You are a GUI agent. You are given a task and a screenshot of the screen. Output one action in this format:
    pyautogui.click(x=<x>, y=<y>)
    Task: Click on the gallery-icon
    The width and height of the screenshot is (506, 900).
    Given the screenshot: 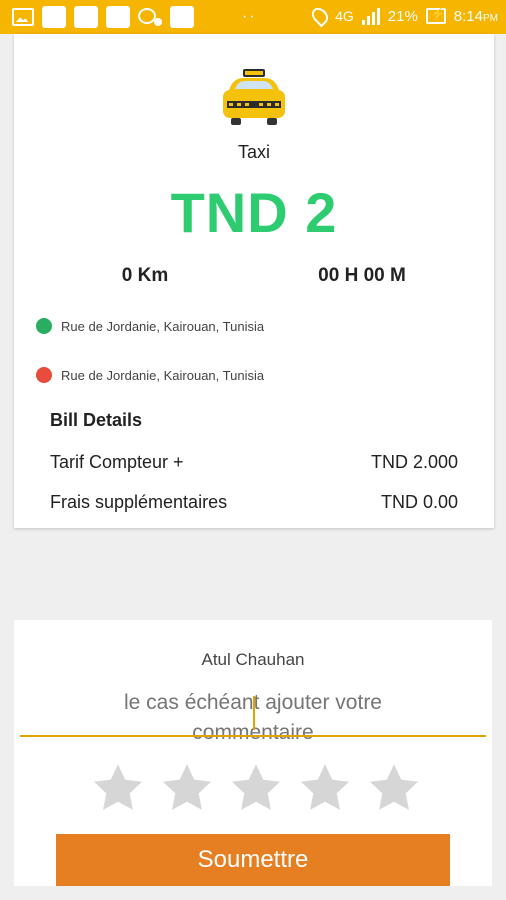 What is the action you would take?
    pyautogui.click(x=23, y=17)
    